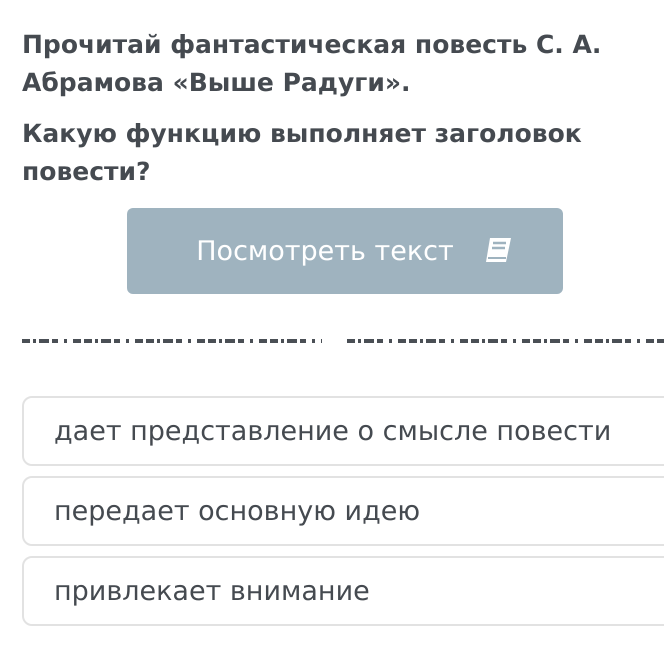  Describe the element at coordinates (302, 153) in the screenshot. I see `question-text: Какую функцию выполняет заголовок повести?` at that location.